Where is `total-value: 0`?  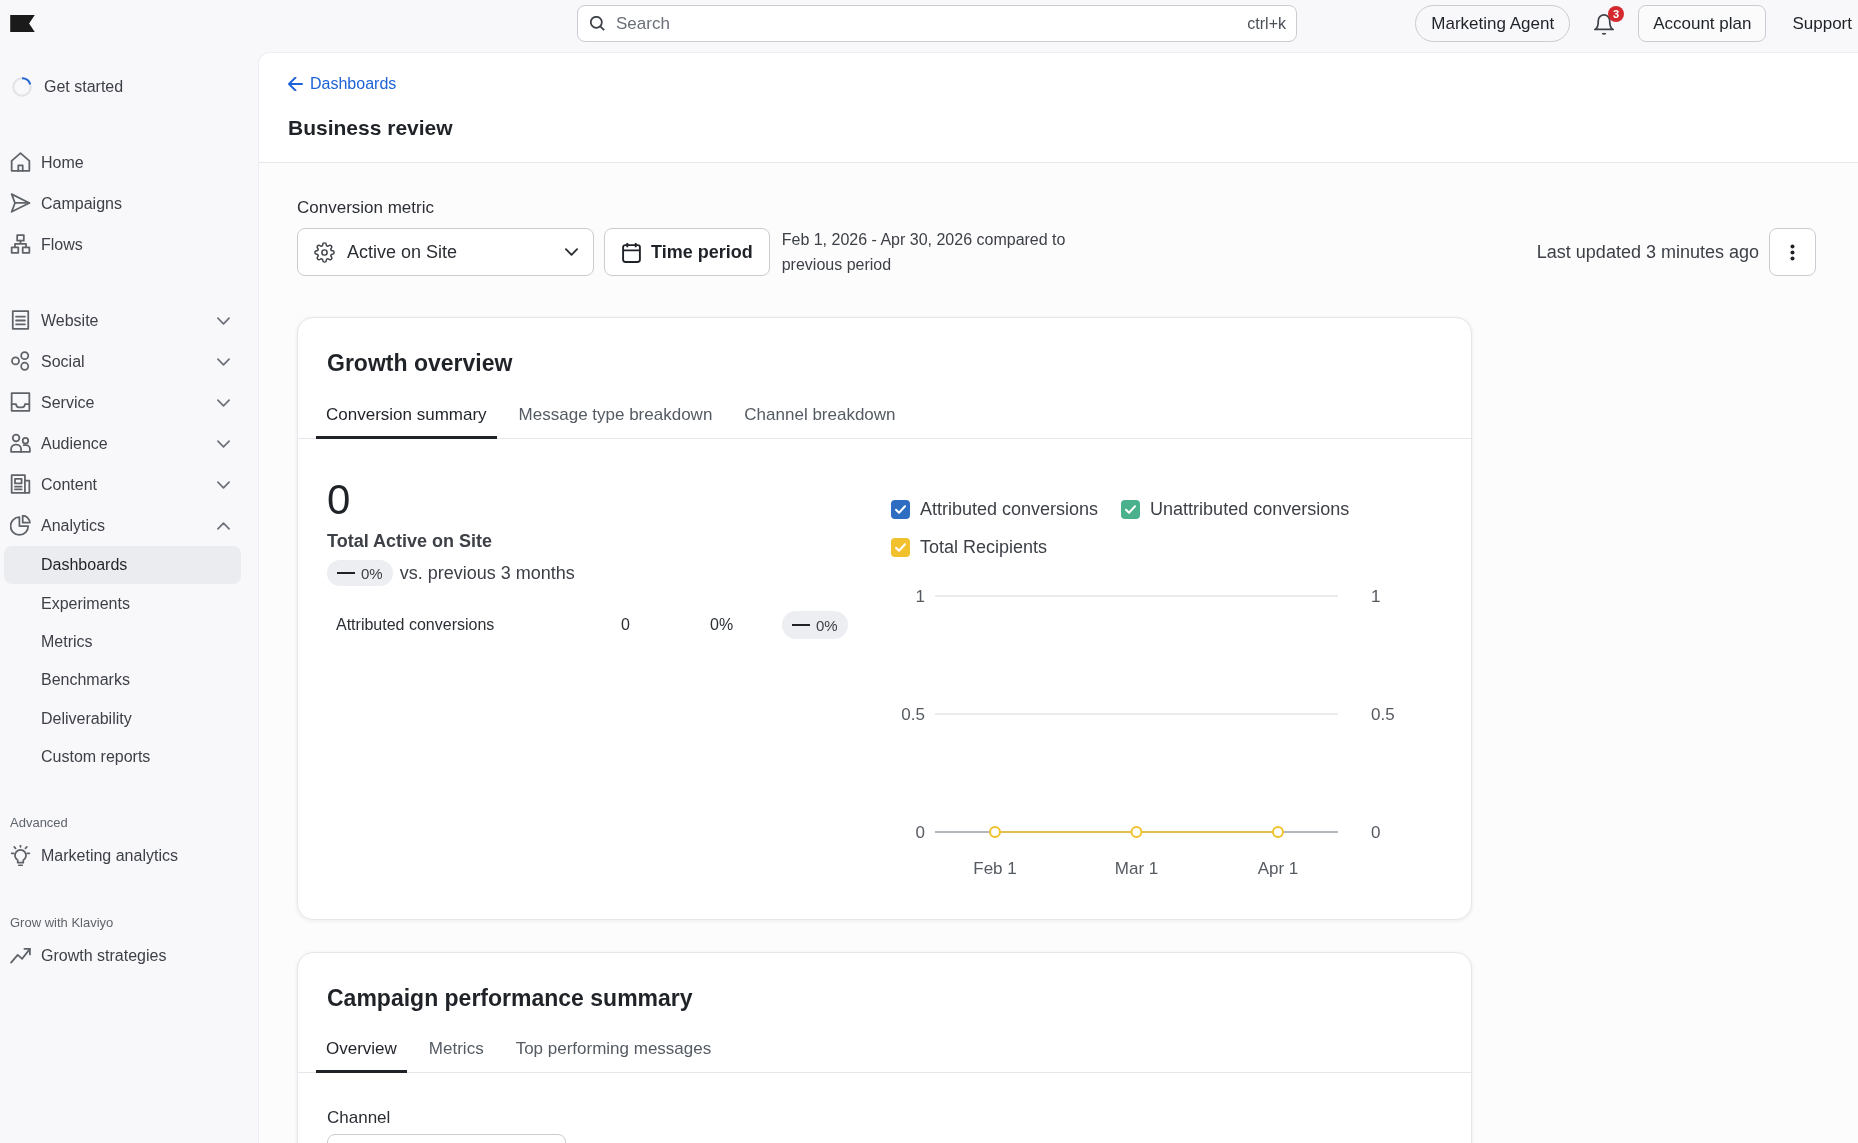
total-value: 0 is located at coordinates (339, 500).